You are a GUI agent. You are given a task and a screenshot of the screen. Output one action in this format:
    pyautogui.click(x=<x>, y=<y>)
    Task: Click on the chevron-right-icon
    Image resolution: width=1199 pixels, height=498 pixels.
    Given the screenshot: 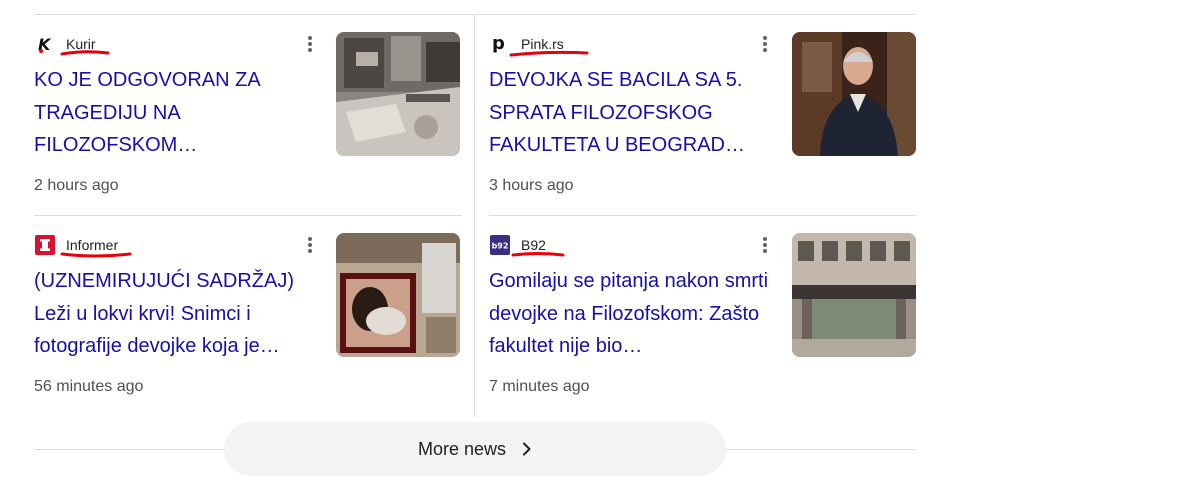 What is the action you would take?
    pyautogui.click(x=527, y=449)
    